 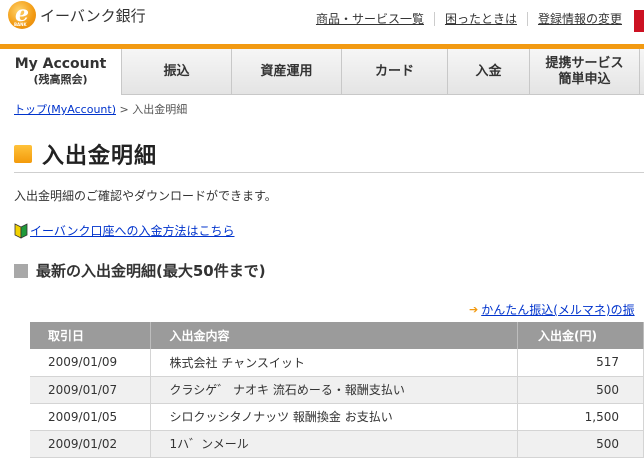 What do you see at coordinates (334, 417) in the screenshot?
I see `cell-description: シロクッシタノナッツ 報酬換金 お支払い` at bounding box center [334, 417].